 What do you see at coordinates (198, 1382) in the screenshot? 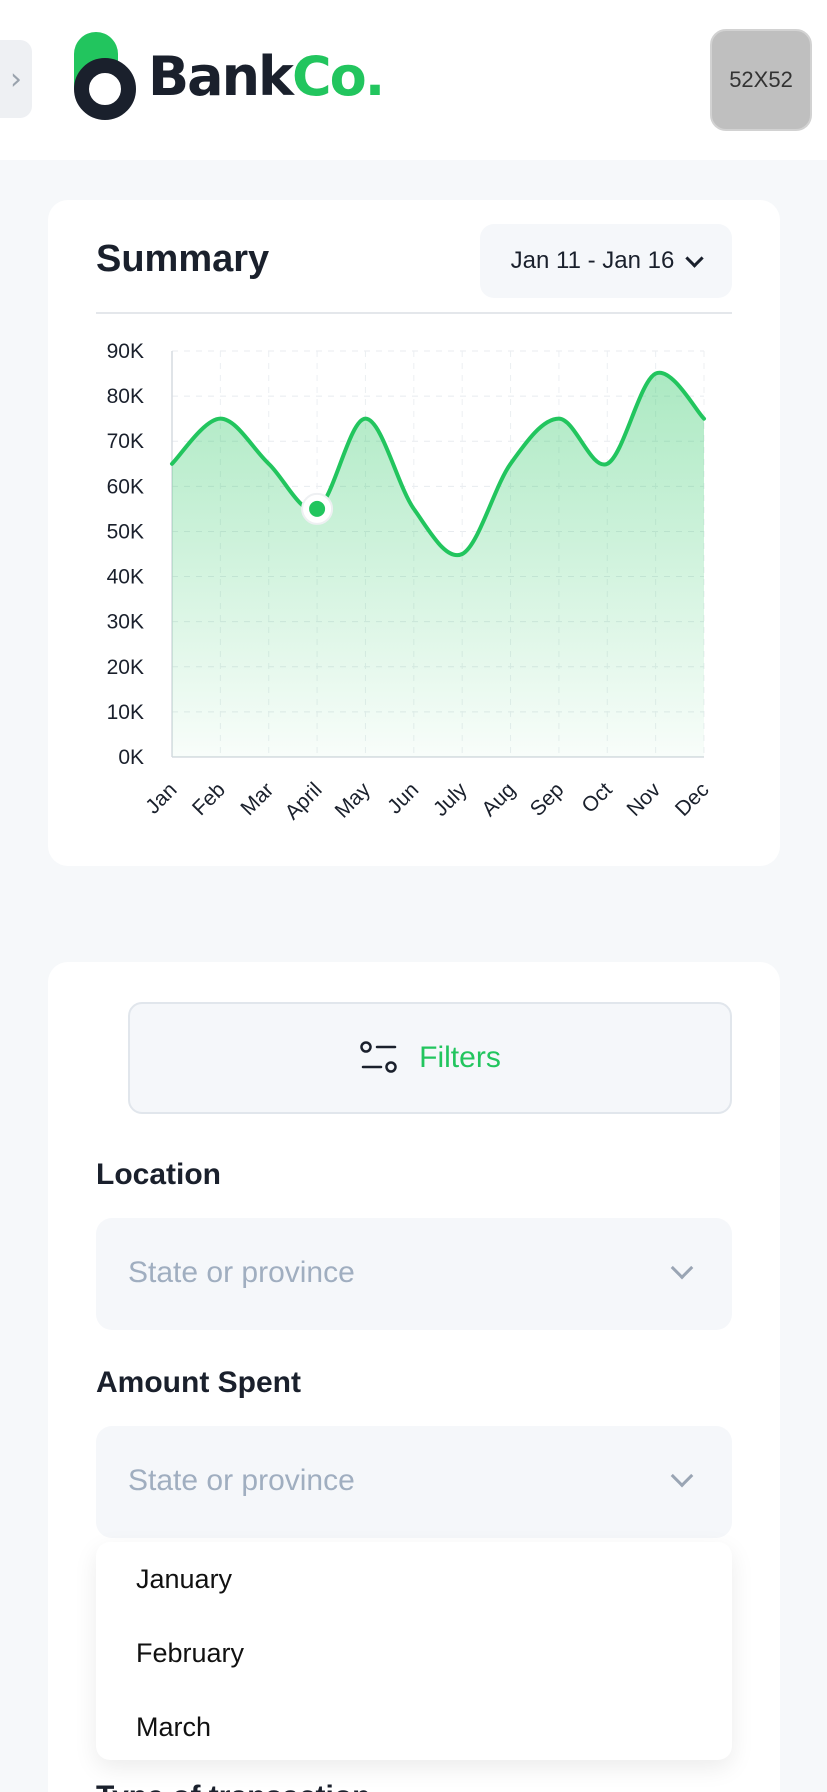
I see `amount-spent-label: Amount Spent` at bounding box center [198, 1382].